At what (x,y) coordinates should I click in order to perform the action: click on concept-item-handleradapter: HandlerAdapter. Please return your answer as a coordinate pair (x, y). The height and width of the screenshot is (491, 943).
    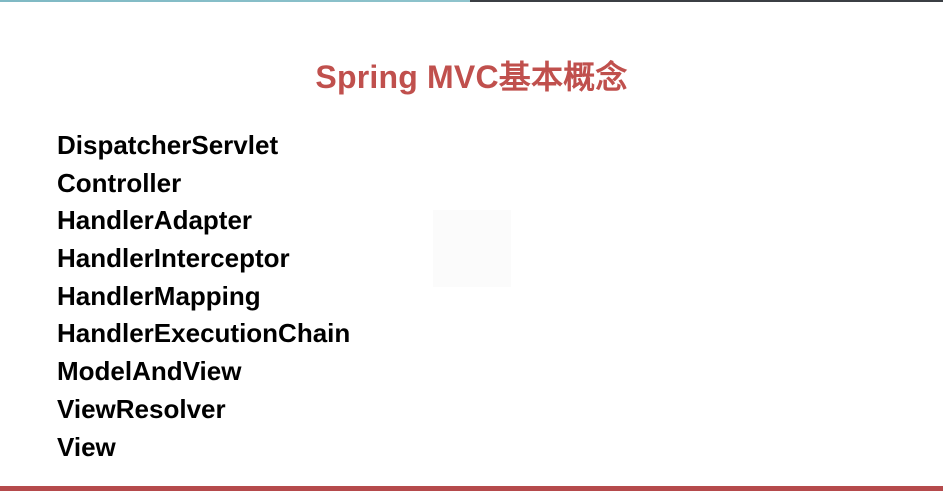
    Looking at the image, I should click on (155, 220).